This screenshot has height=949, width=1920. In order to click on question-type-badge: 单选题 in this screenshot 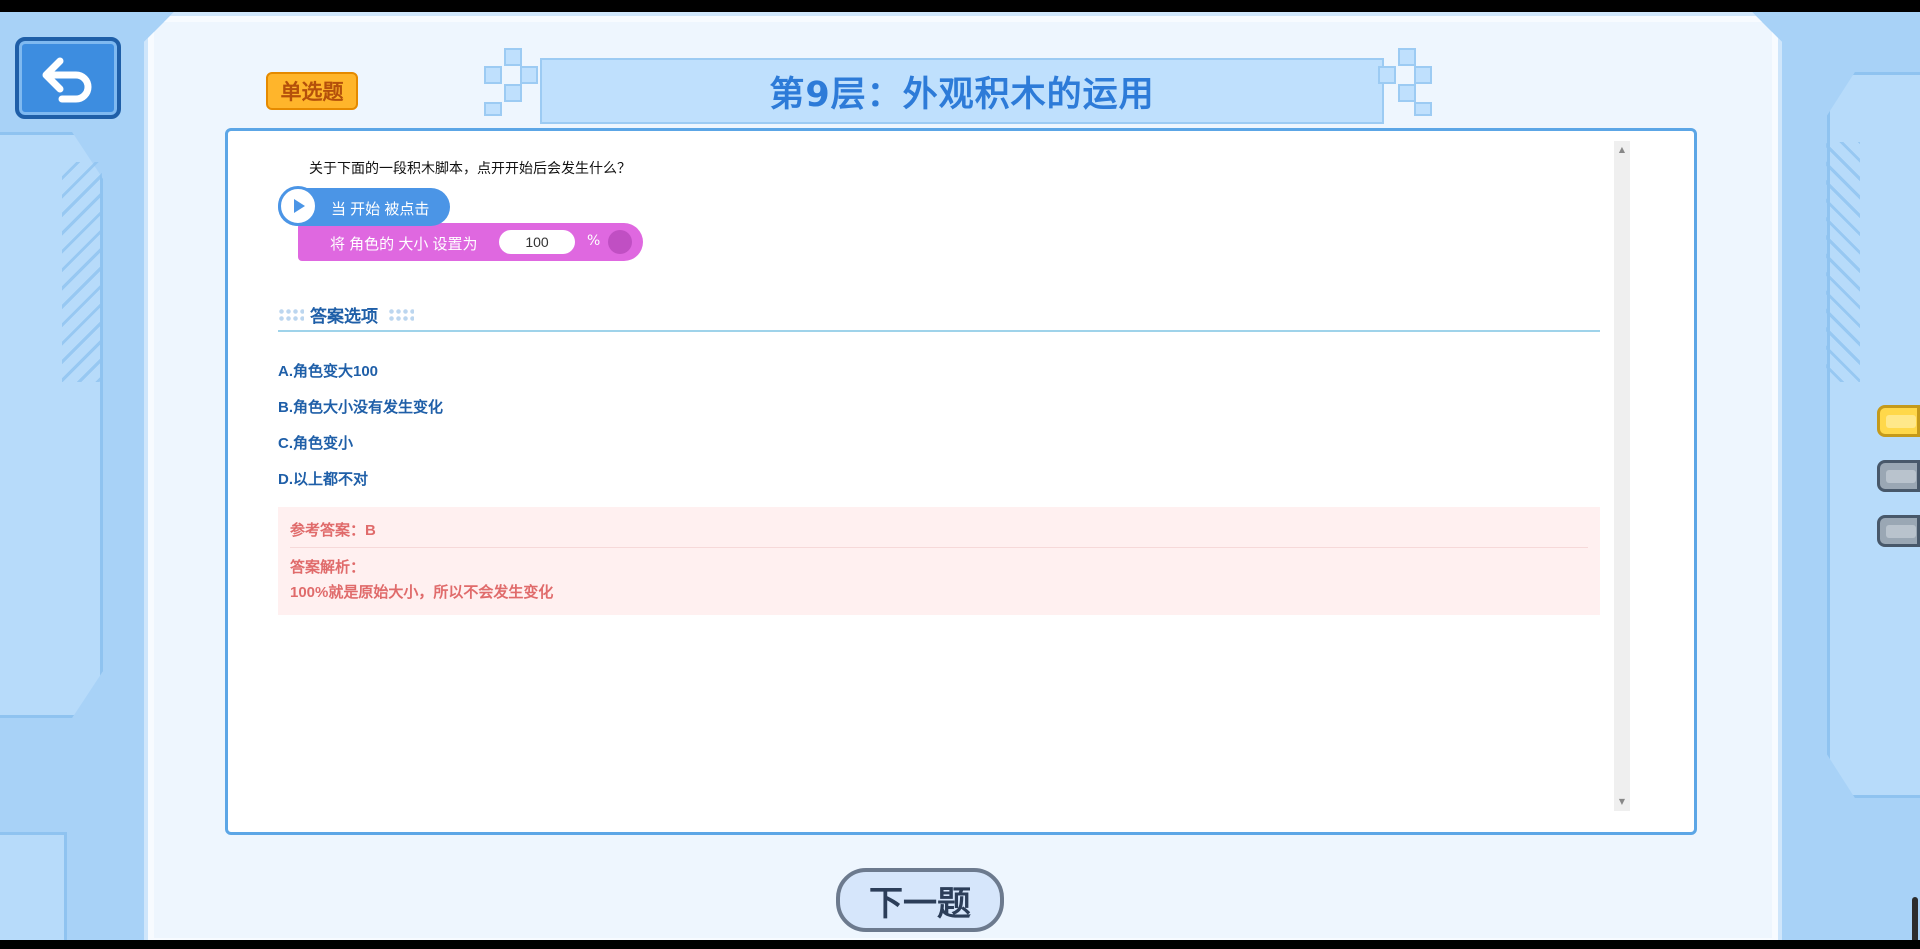, I will do `click(312, 91)`.